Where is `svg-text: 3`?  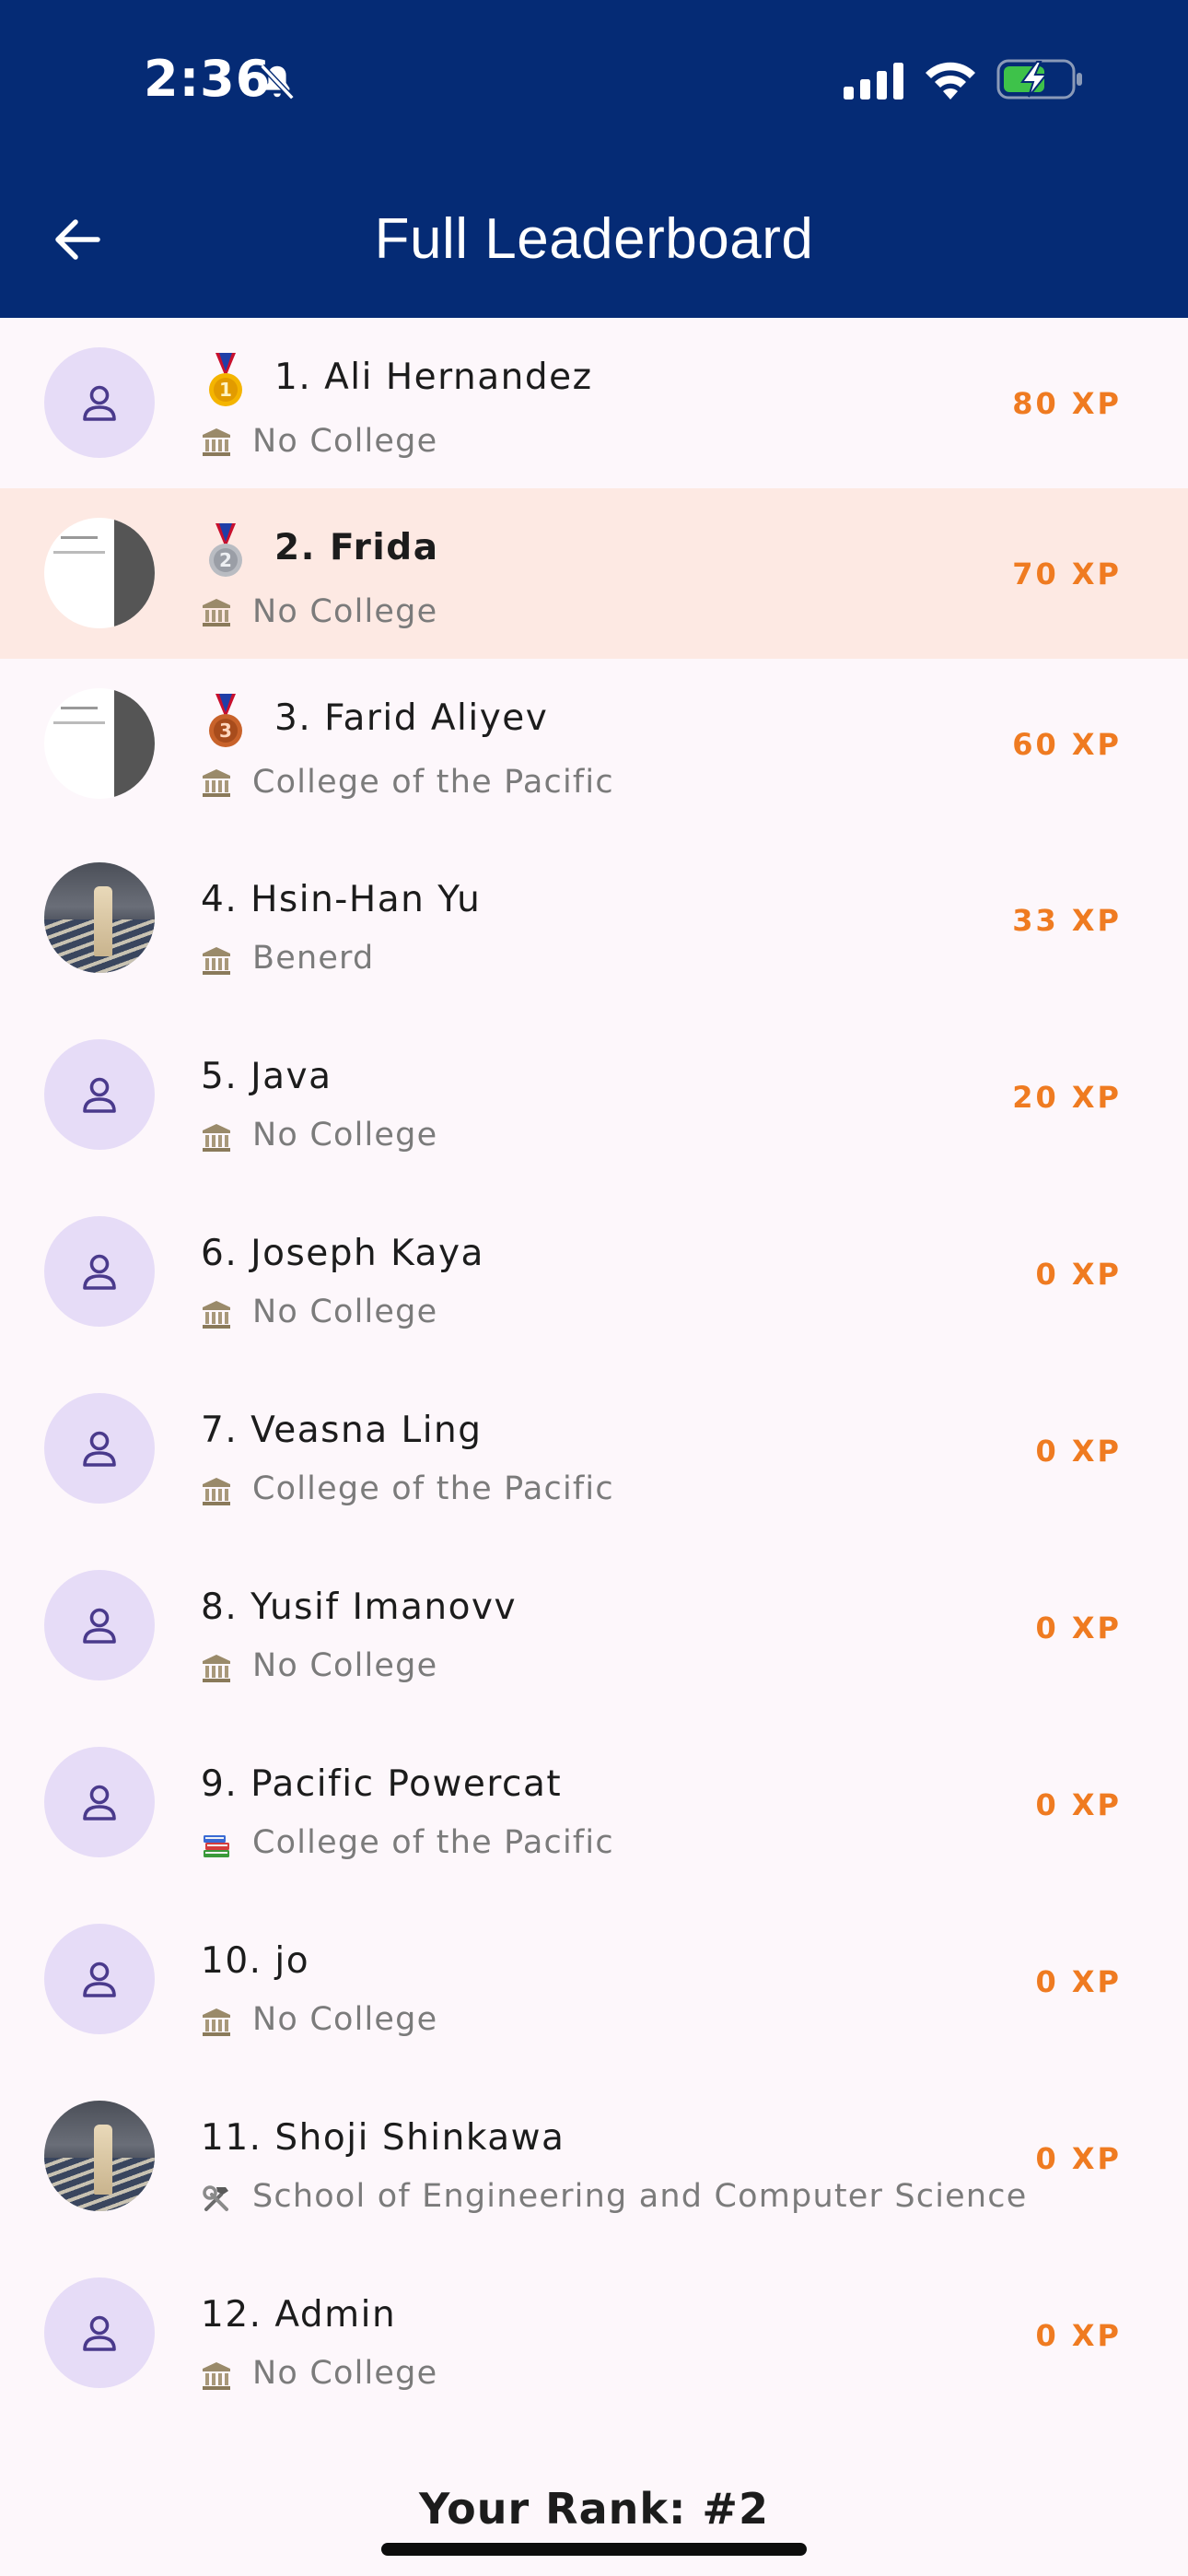 svg-text: 3 is located at coordinates (225, 731).